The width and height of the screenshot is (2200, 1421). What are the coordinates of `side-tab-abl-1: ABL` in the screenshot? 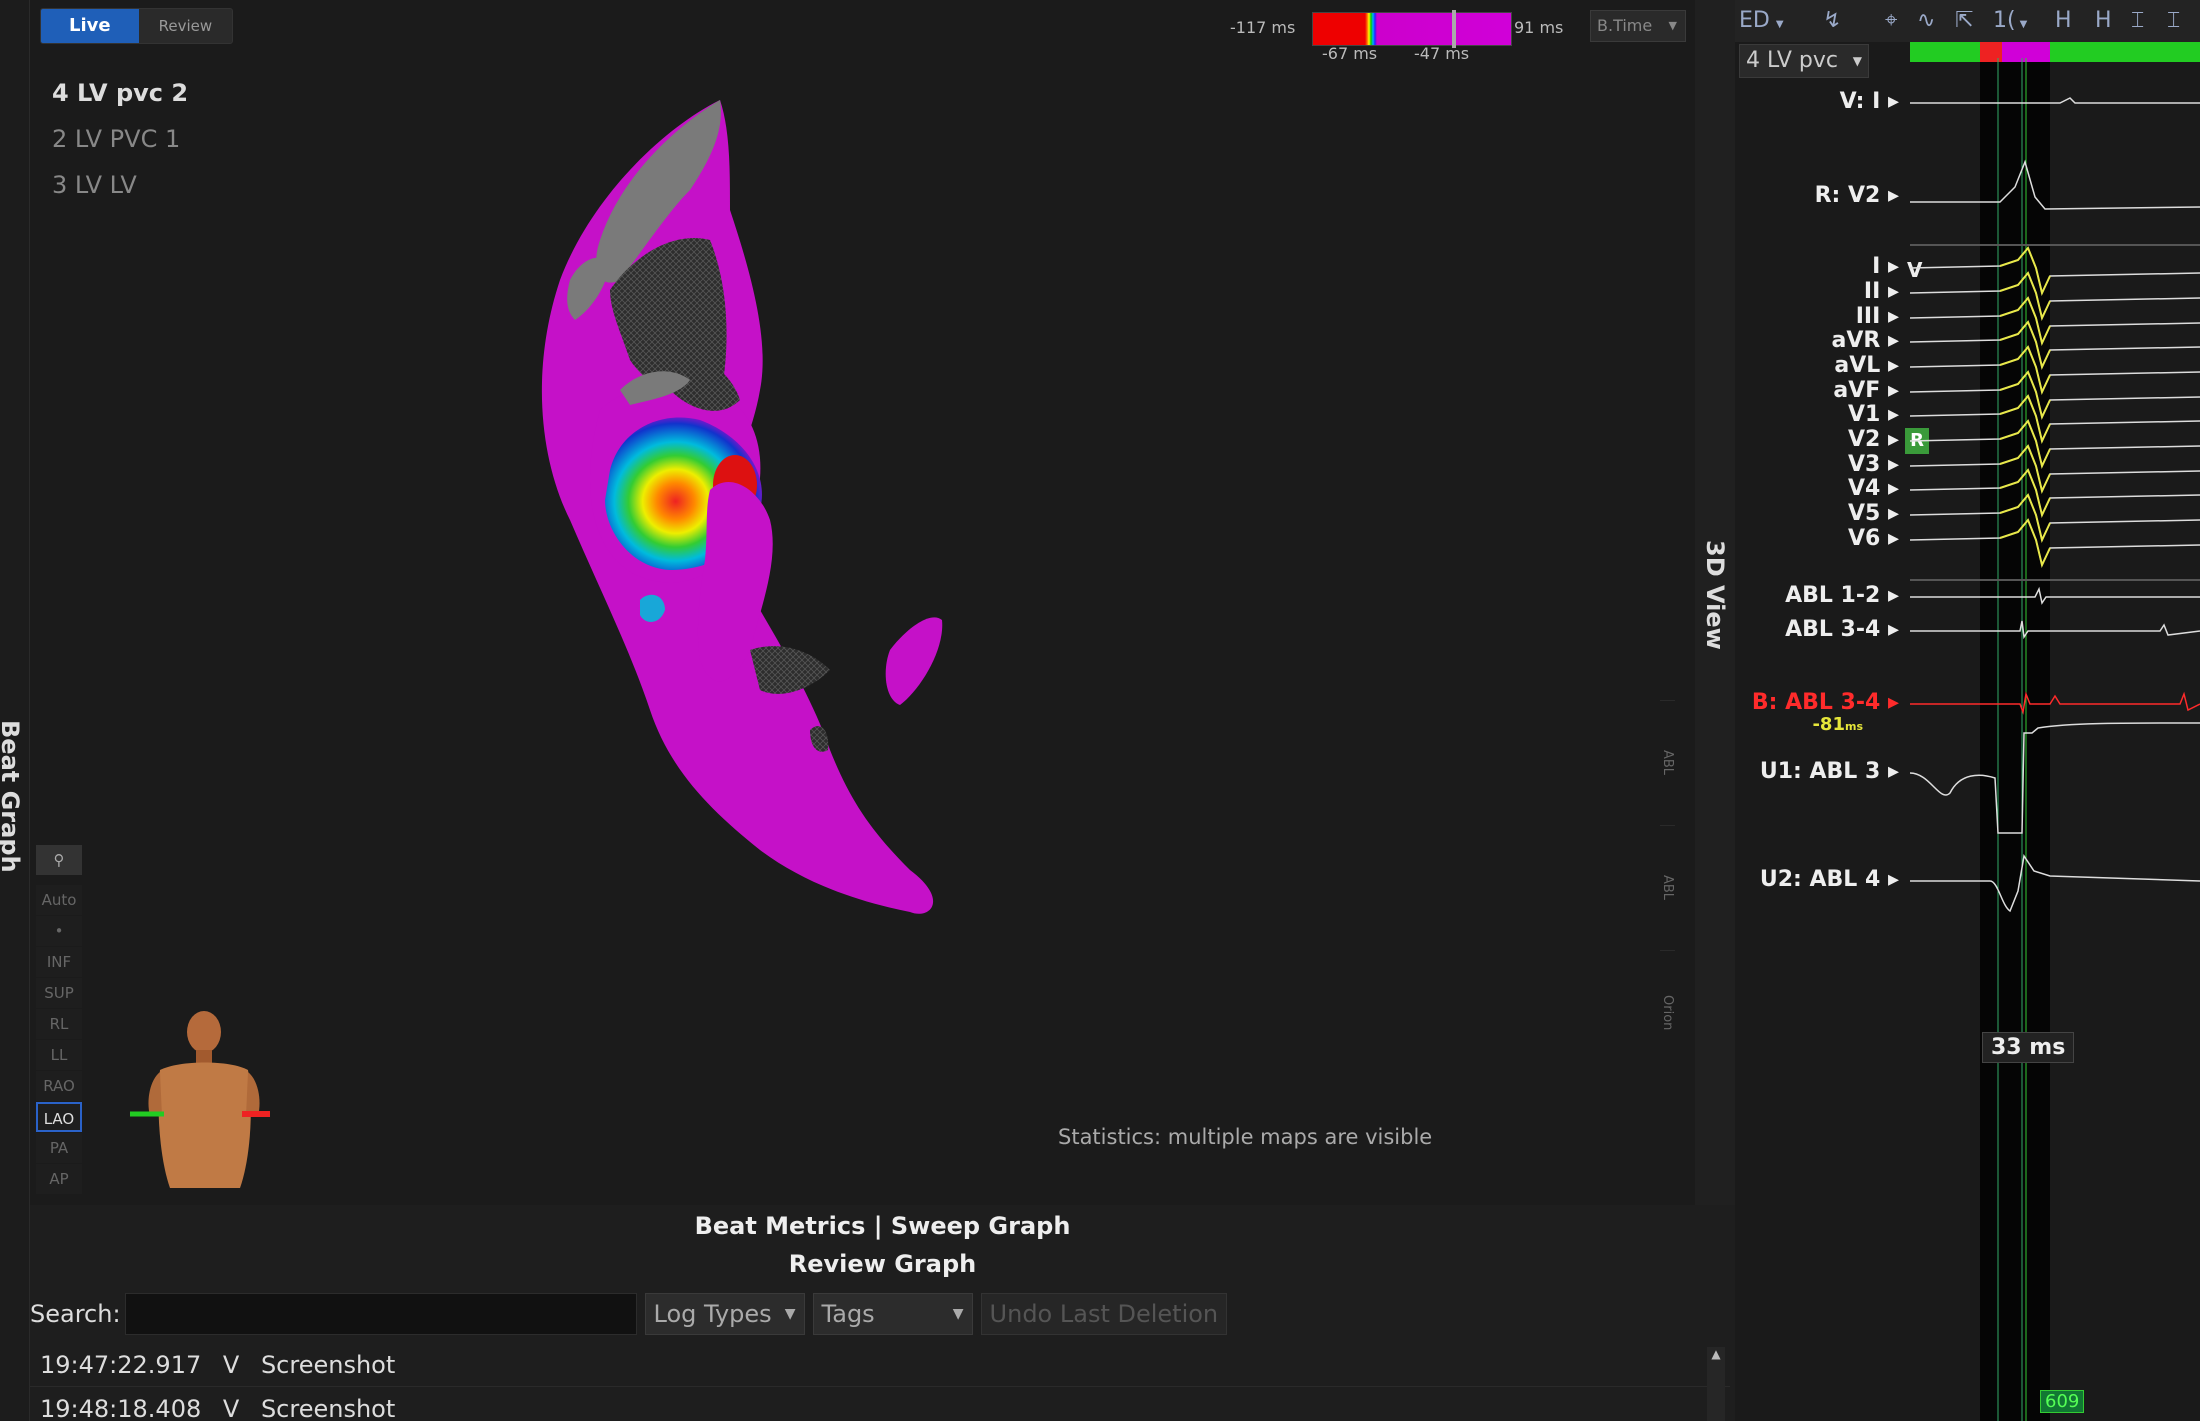 It's located at (1667, 762).